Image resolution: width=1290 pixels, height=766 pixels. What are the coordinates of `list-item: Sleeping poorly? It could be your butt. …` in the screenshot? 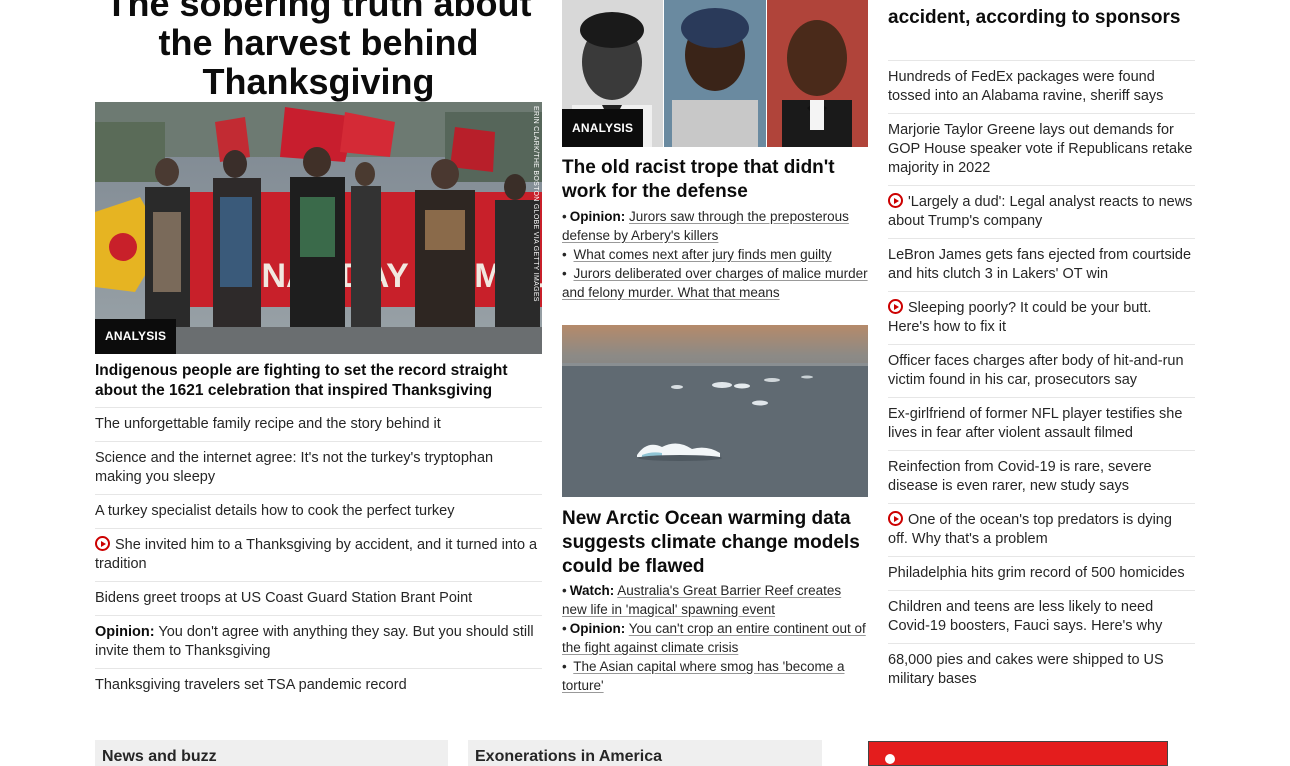 It's located at (1041, 317).